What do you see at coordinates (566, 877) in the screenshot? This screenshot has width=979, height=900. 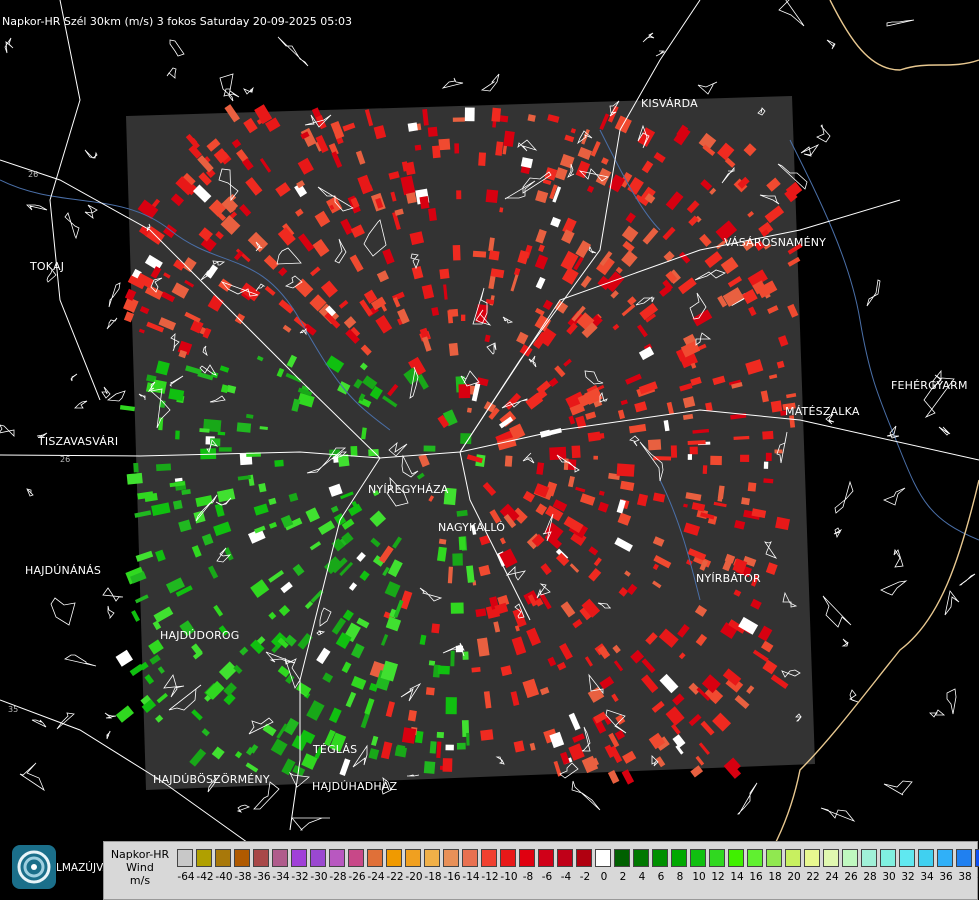 I see `legend-tick-label: -4` at bounding box center [566, 877].